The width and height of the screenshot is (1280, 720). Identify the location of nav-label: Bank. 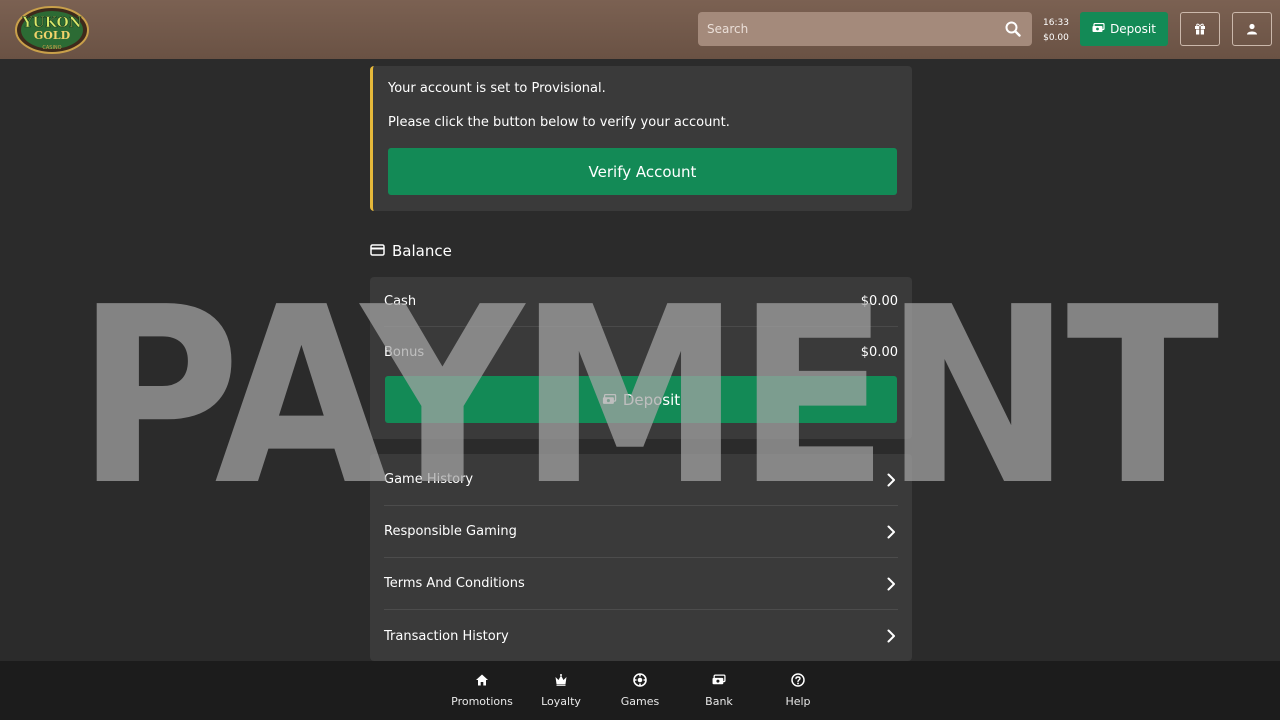
(719, 701).